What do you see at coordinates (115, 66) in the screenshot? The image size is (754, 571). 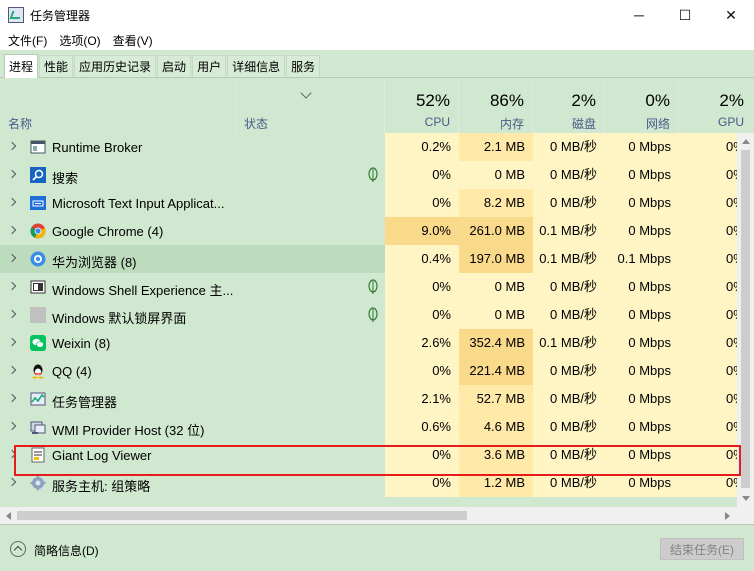 I see `tab-app-history: 应用历史记录` at bounding box center [115, 66].